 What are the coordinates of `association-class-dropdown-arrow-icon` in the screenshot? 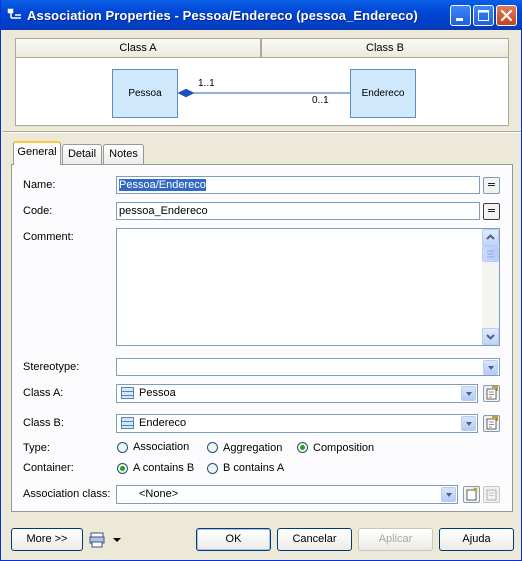 It's located at (448, 494).